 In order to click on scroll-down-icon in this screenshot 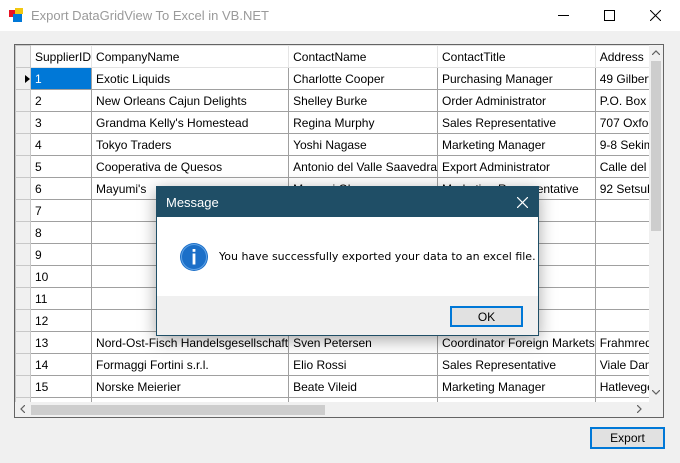, I will do `click(656, 392)`.